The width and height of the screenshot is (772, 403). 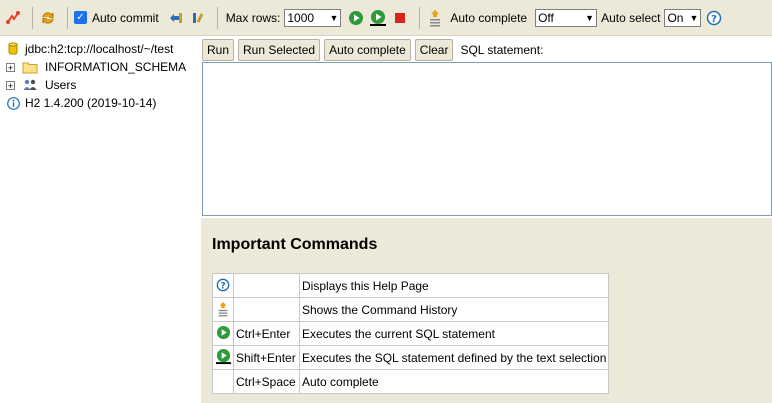 I want to click on run-button: Run, so click(x=218, y=50).